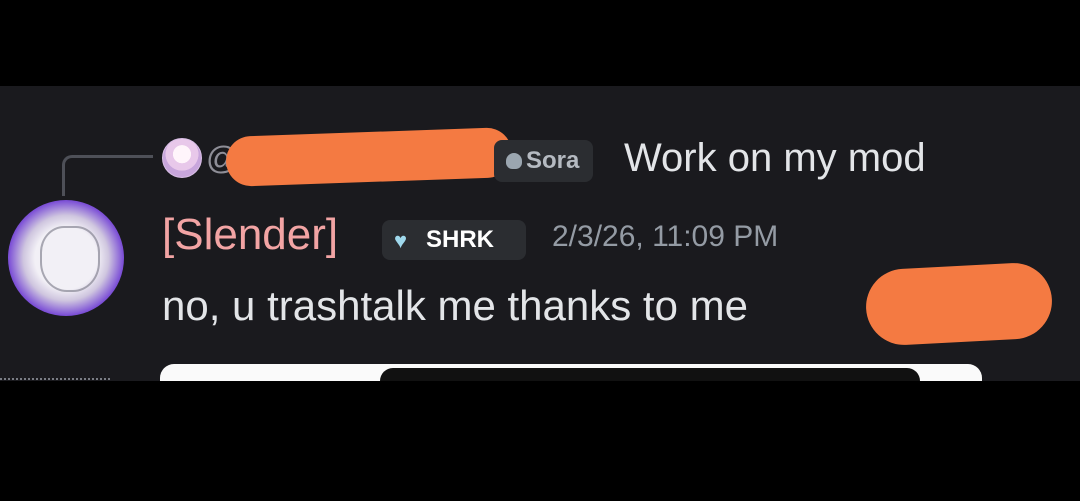 The width and height of the screenshot is (1080, 501). What do you see at coordinates (70, 259) in the screenshot?
I see `avatar-drawing` at bounding box center [70, 259].